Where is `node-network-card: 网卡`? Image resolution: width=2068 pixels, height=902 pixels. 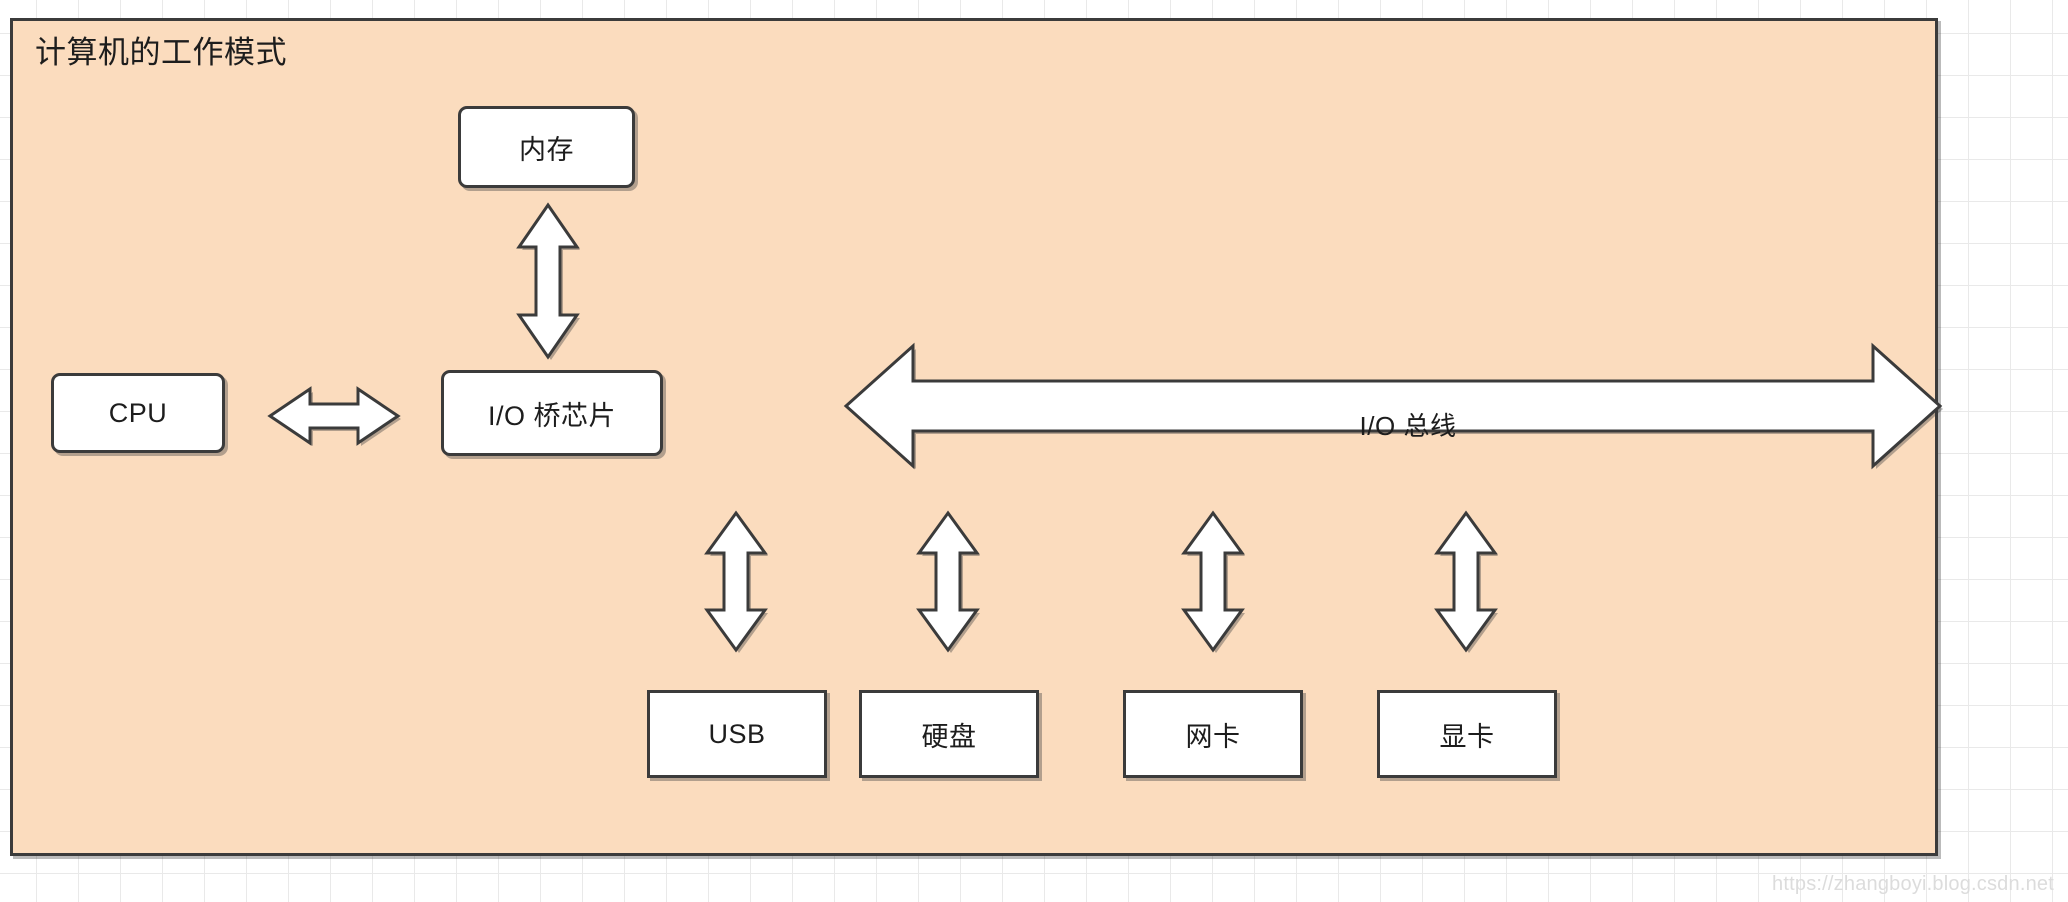 node-network-card: 网卡 is located at coordinates (1213, 734).